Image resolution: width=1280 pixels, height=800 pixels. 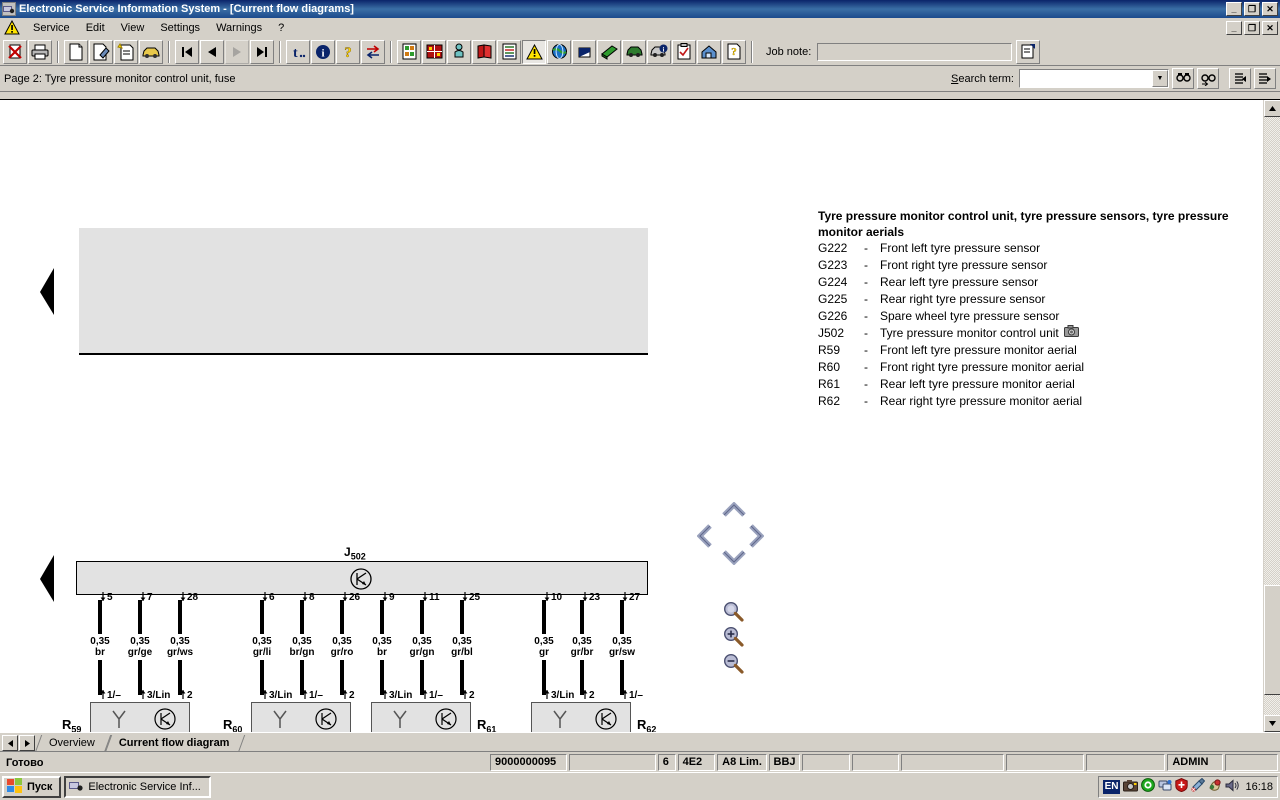 I want to click on workshop-button, so click(x=709, y=51).